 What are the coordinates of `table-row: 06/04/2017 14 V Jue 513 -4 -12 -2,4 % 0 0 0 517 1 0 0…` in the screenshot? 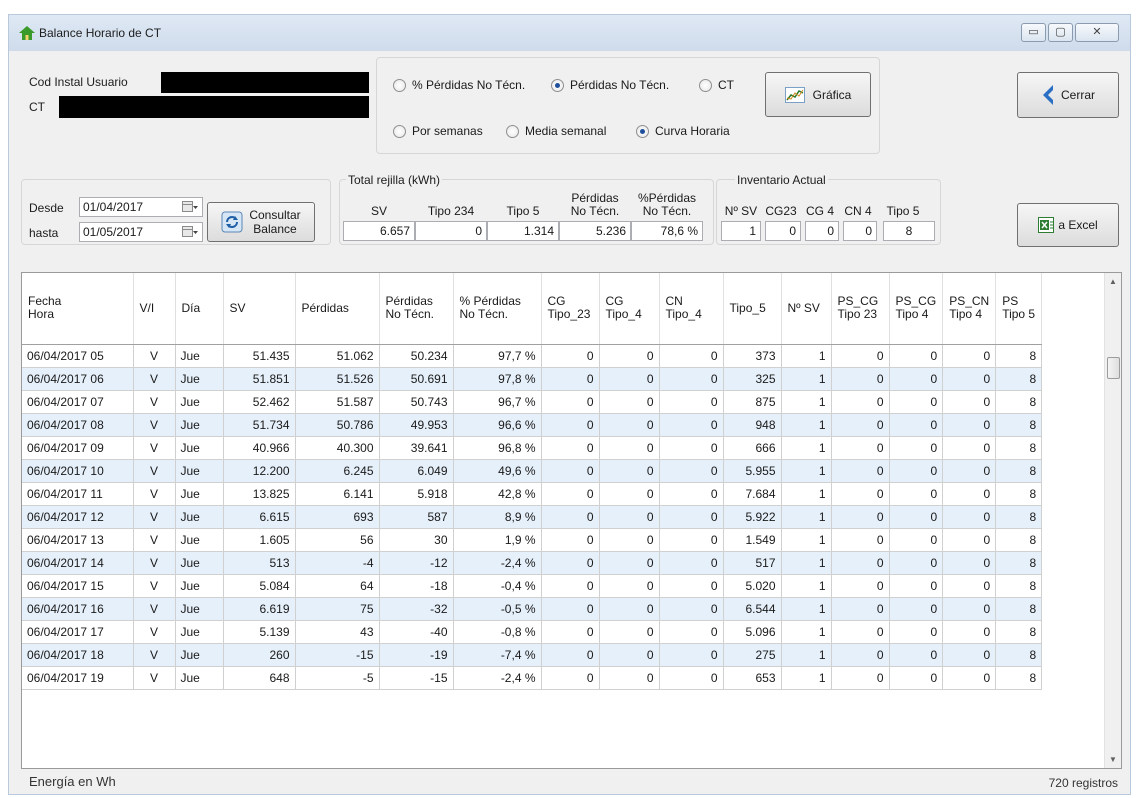 It's located at (532, 563).